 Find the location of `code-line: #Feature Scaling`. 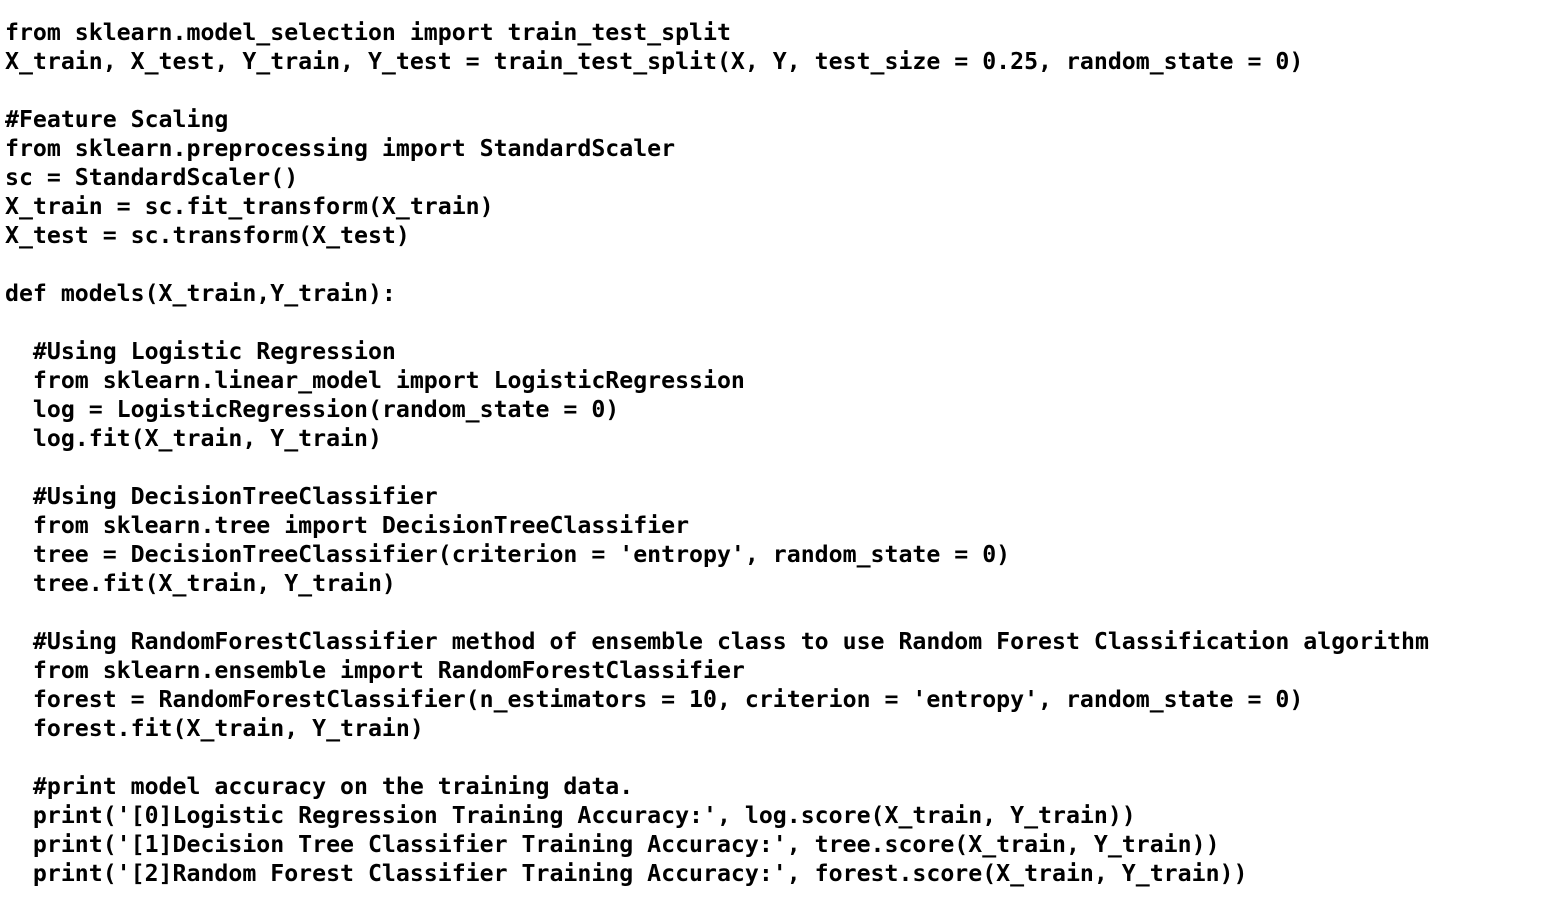

code-line: #Feature Scaling is located at coordinates (117, 119).